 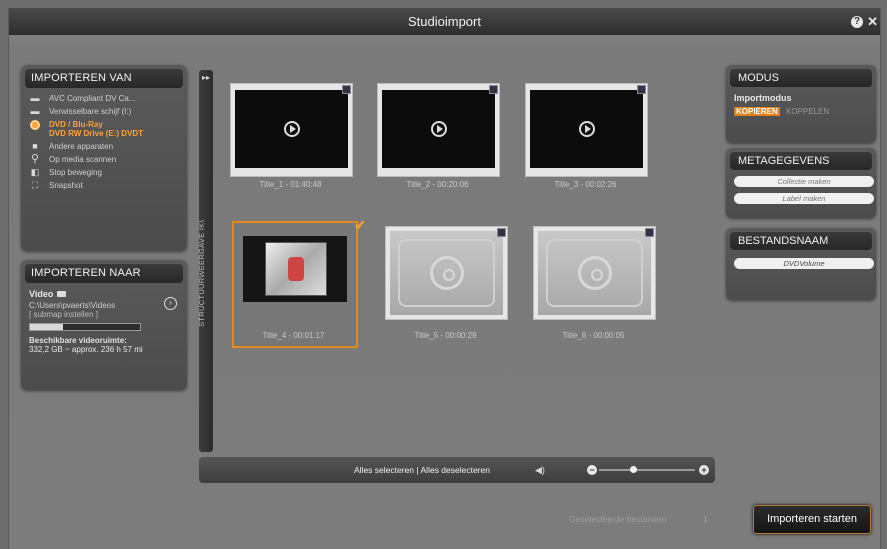 I want to click on destination-options-icon: ›, so click(x=170, y=303).